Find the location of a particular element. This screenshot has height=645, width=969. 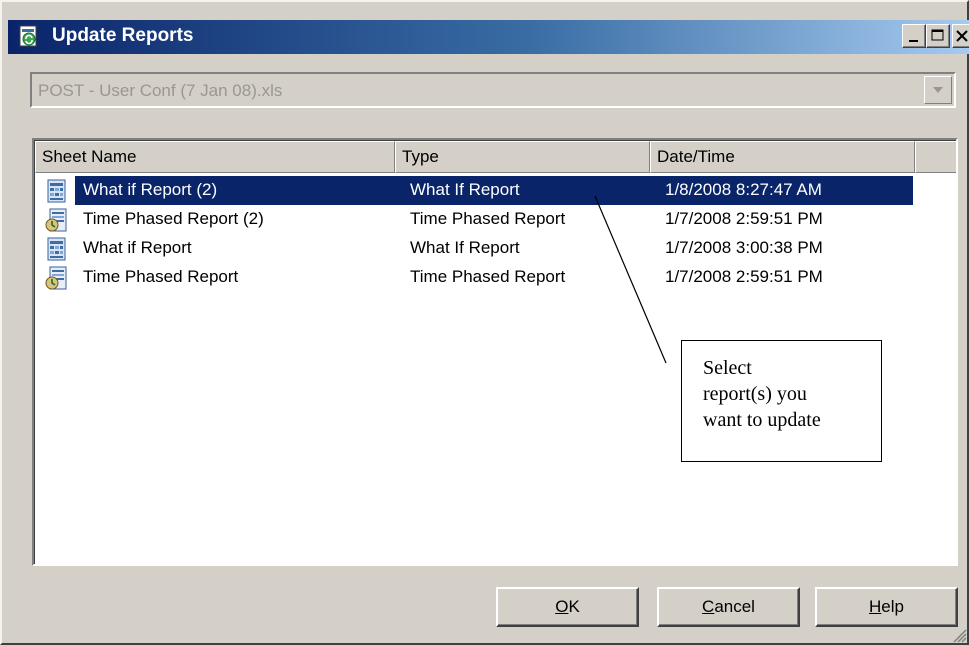

close-icon is located at coordinates (962, 36).